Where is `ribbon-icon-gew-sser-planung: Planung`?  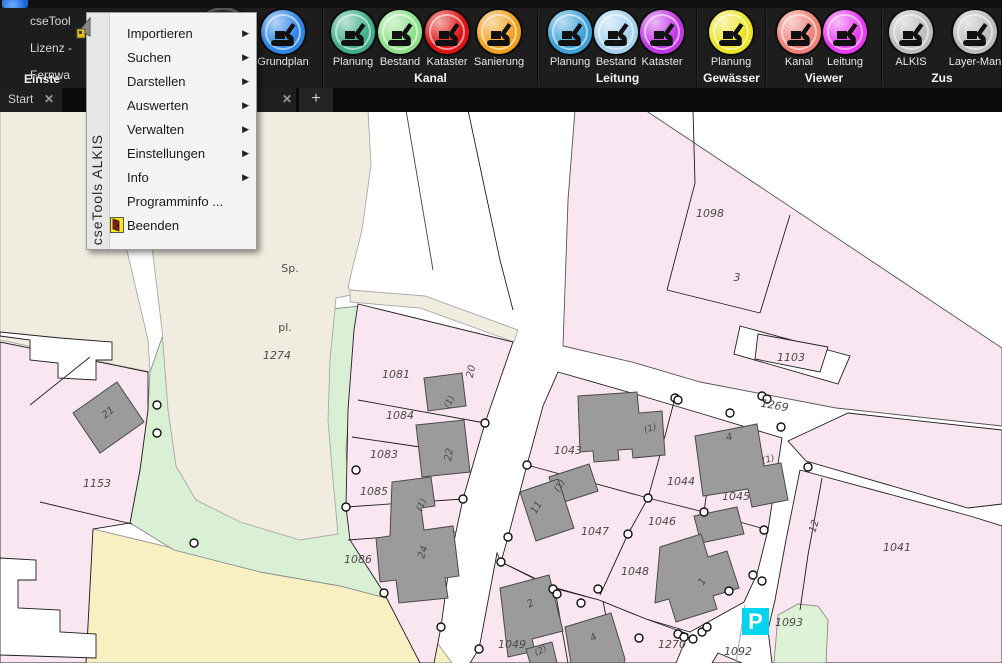
ribbon-icon-gew-sser-planung: Planung is located at coordinates (731, 39).